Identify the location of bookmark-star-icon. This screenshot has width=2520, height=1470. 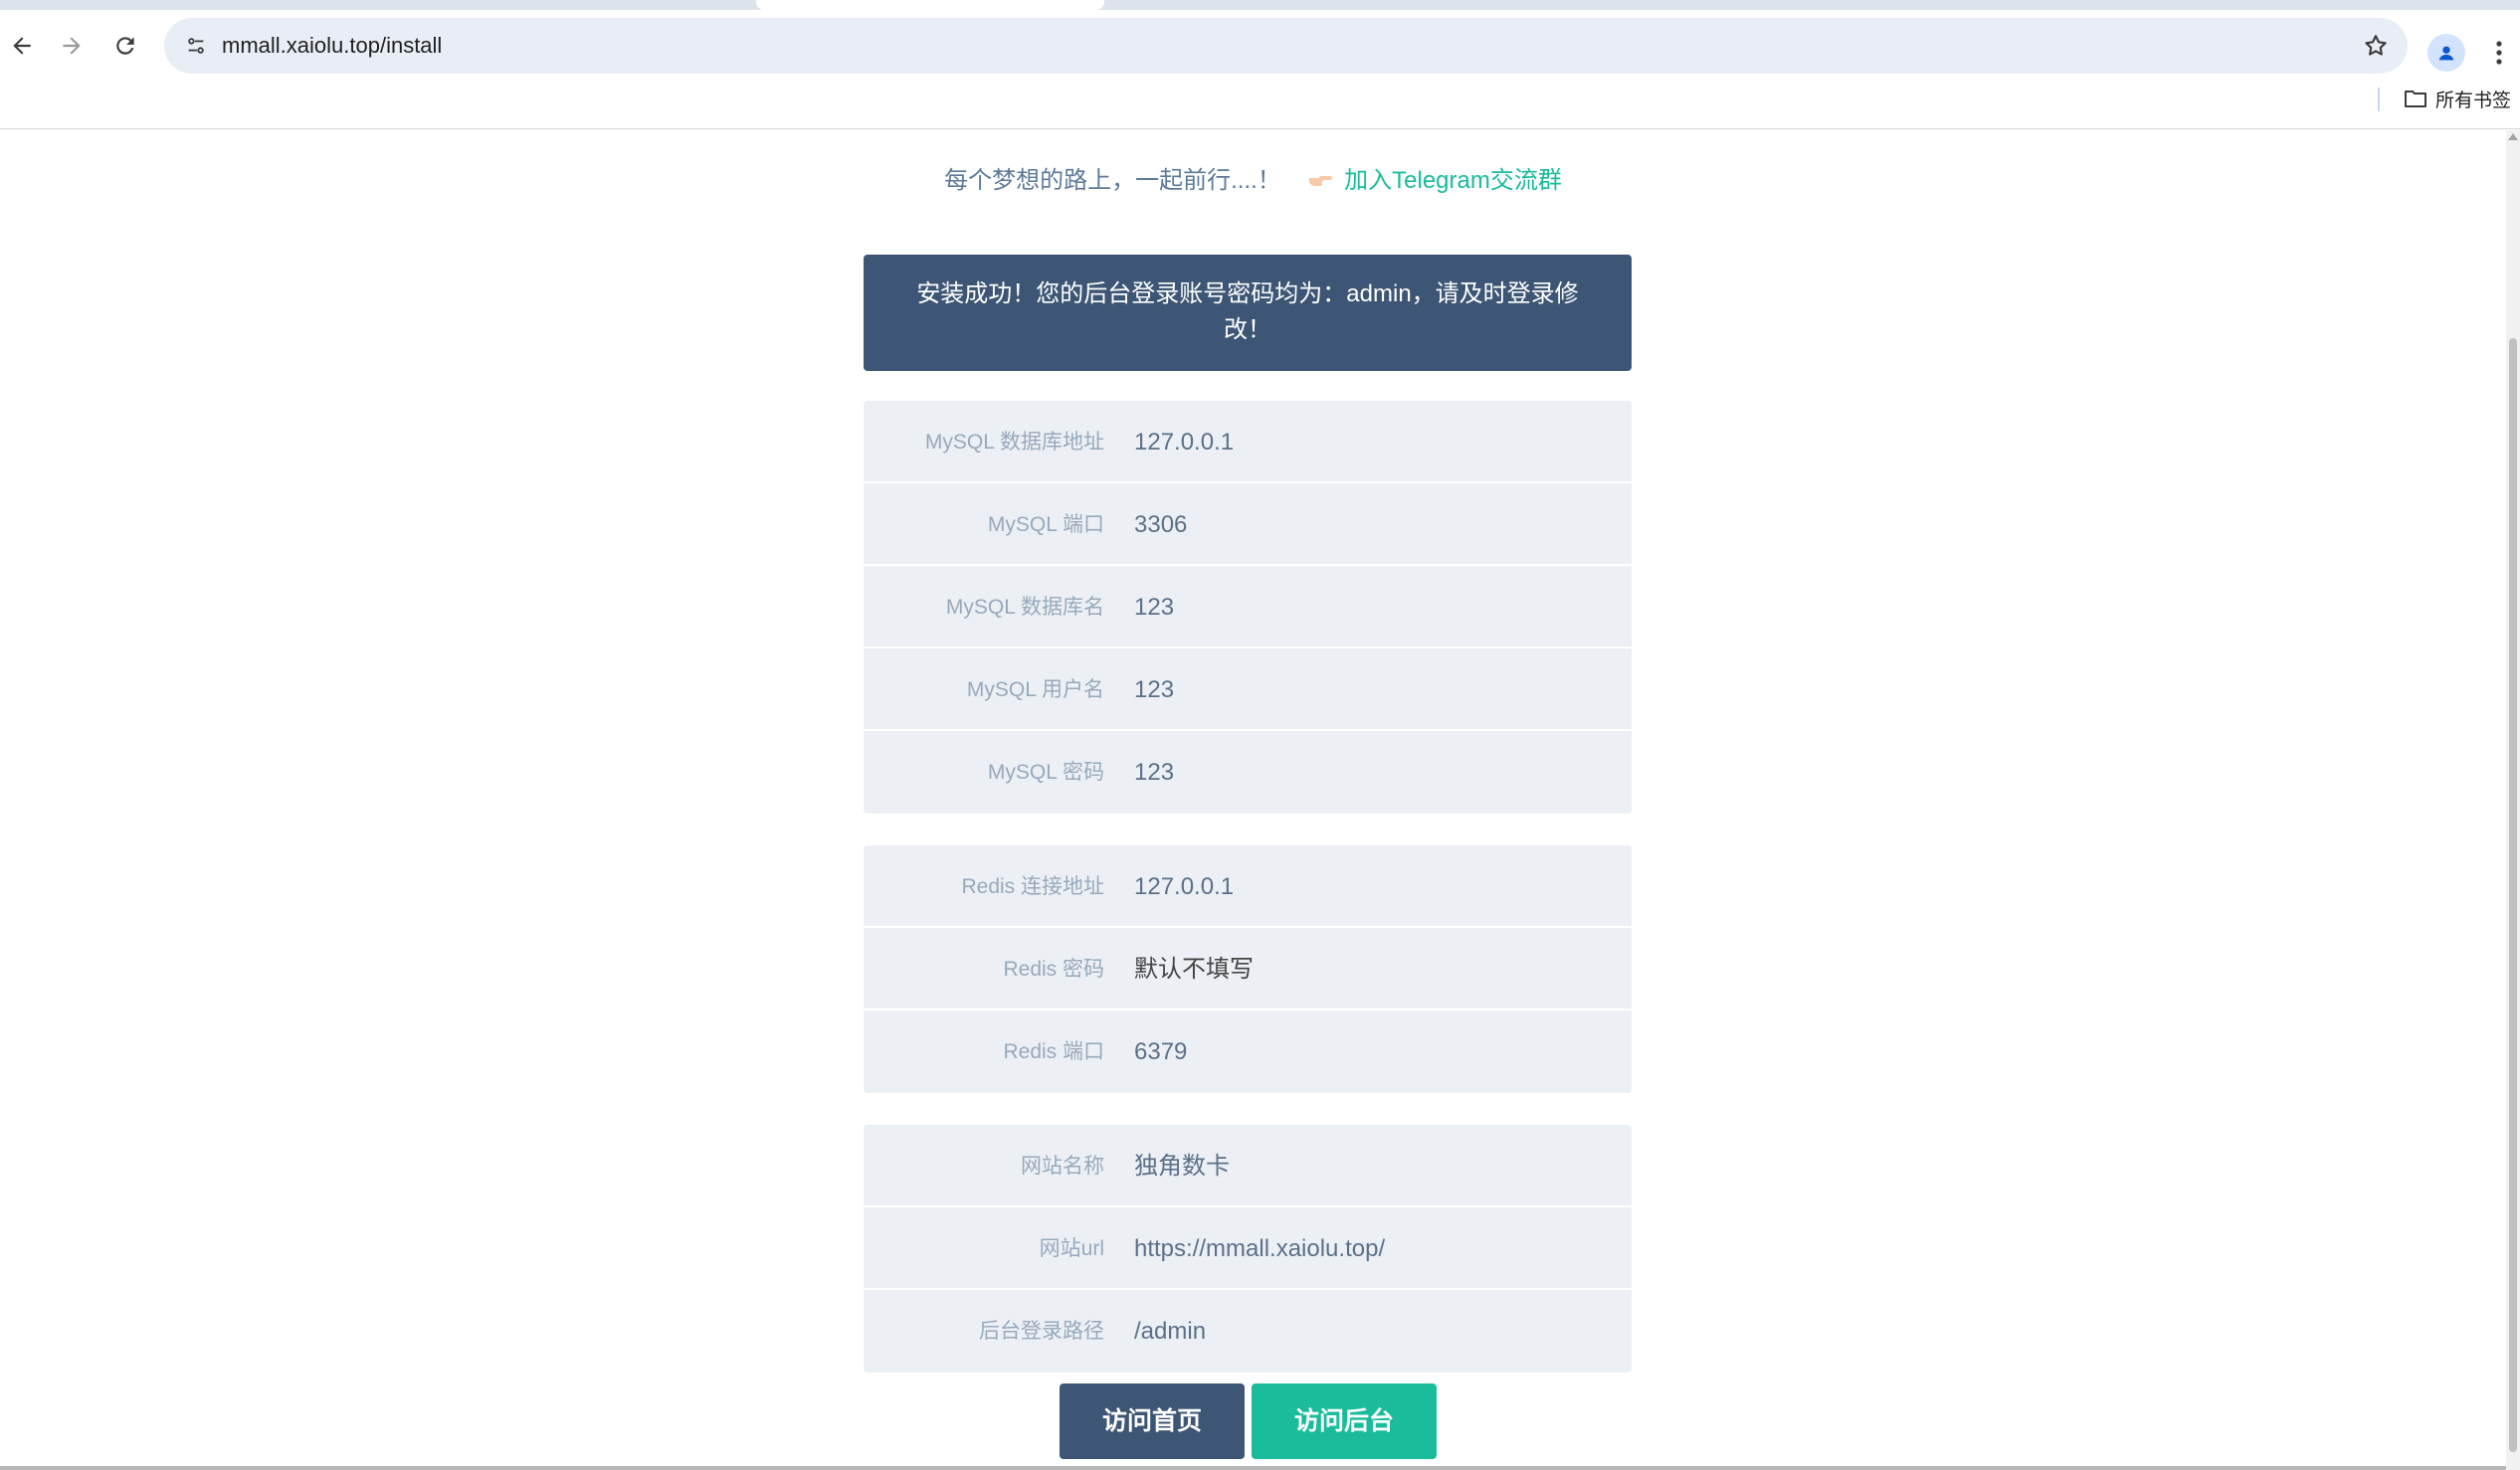
(2376, 46).